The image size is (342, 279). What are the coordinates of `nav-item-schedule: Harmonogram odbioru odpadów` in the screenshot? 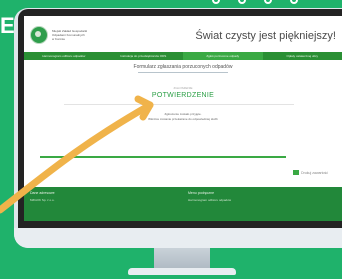 It's located at (64, 56).